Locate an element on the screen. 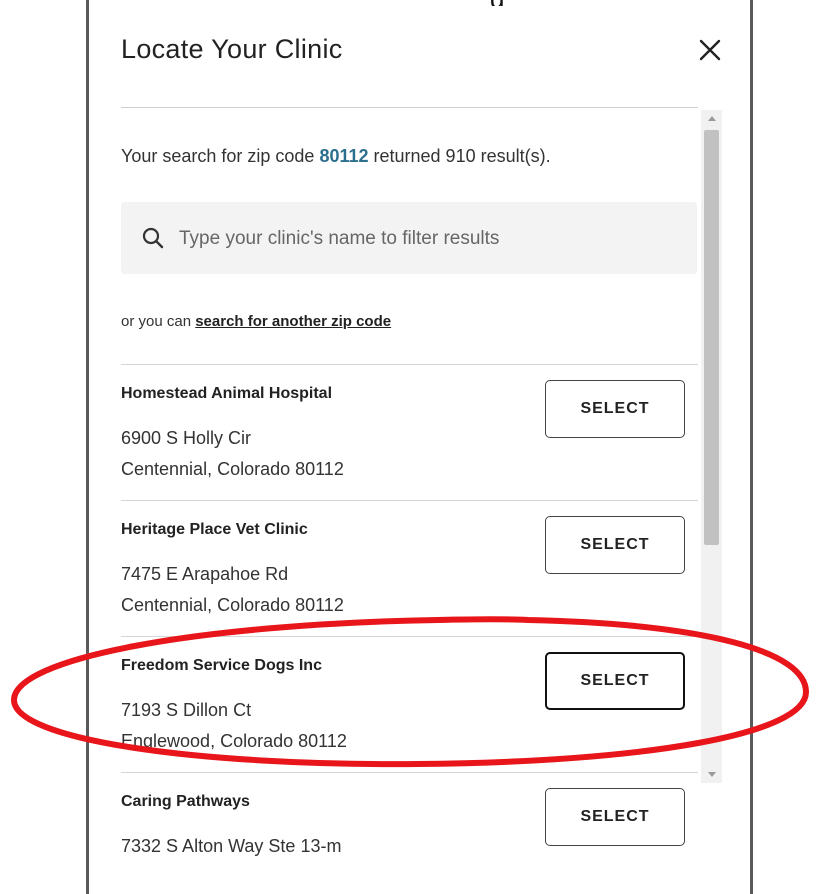 This screenshot has height=894, width=817. search-icon is located at coordinates (153, 238).